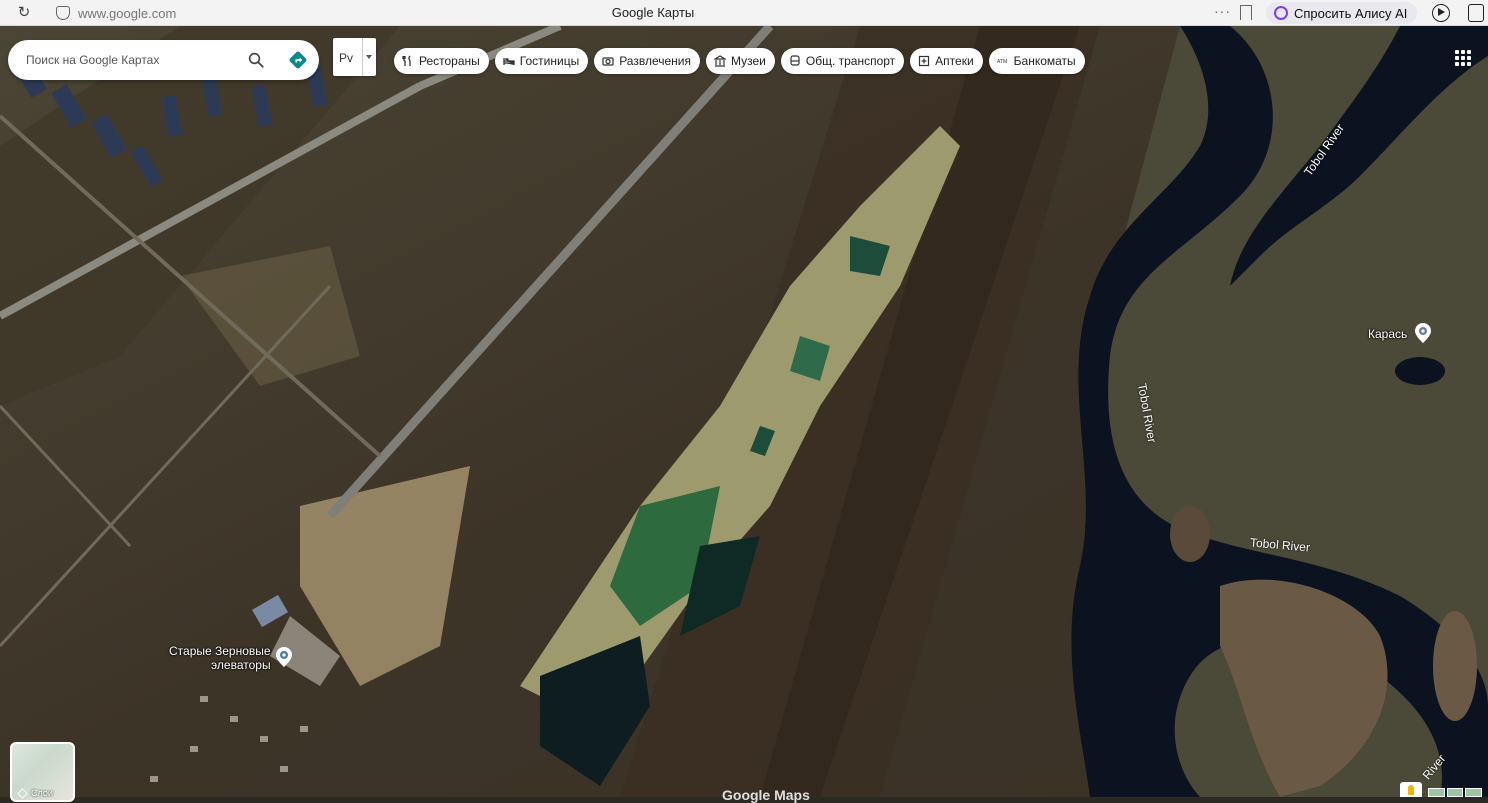 The width and height of the screenshot is (1488, 803). Describe the element at coordinates (449, 61) in the screenshot. I see `chip-label: Рестораны` at that location.